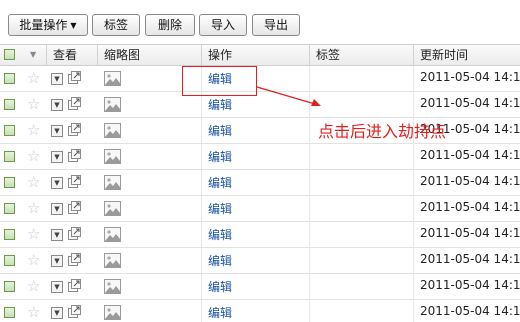 The height and width of the screenshot is (322, 520). Describe the element at coordinates (116, 25) in the screenshot. I see `tag-button: 标签` at that location.